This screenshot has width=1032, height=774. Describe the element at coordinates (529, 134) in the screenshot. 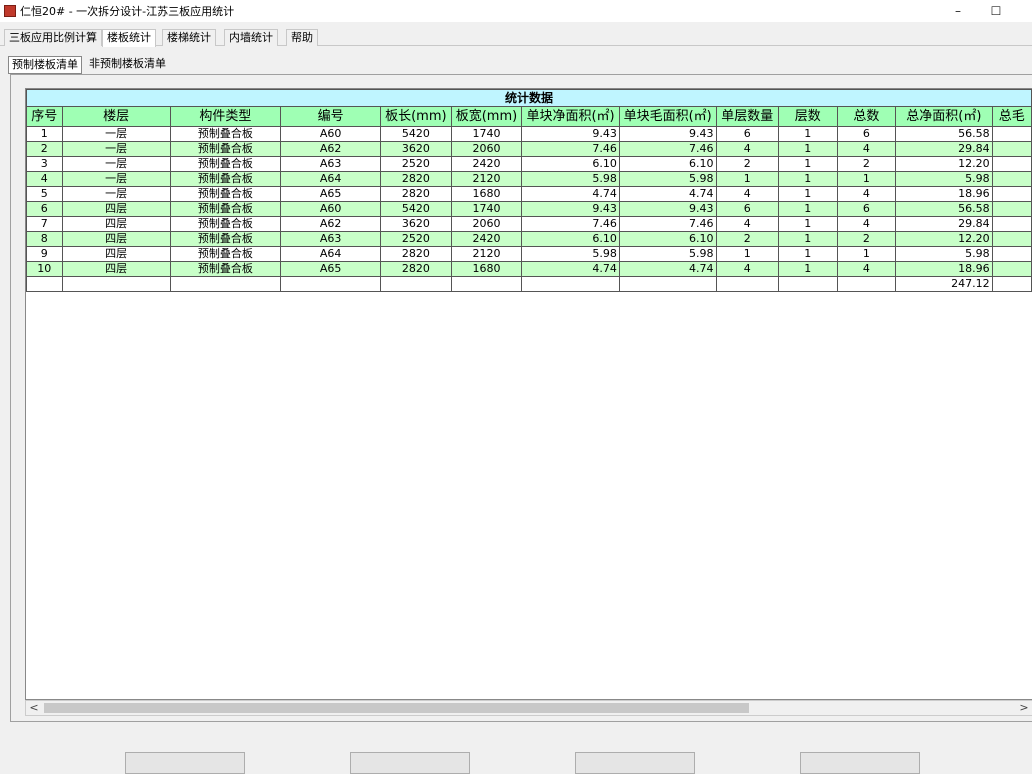

I see `table-row: 1 一层 预制叠合板 A60 5420 1740 9.43 9.43 6 1 6 56.58` at that location.